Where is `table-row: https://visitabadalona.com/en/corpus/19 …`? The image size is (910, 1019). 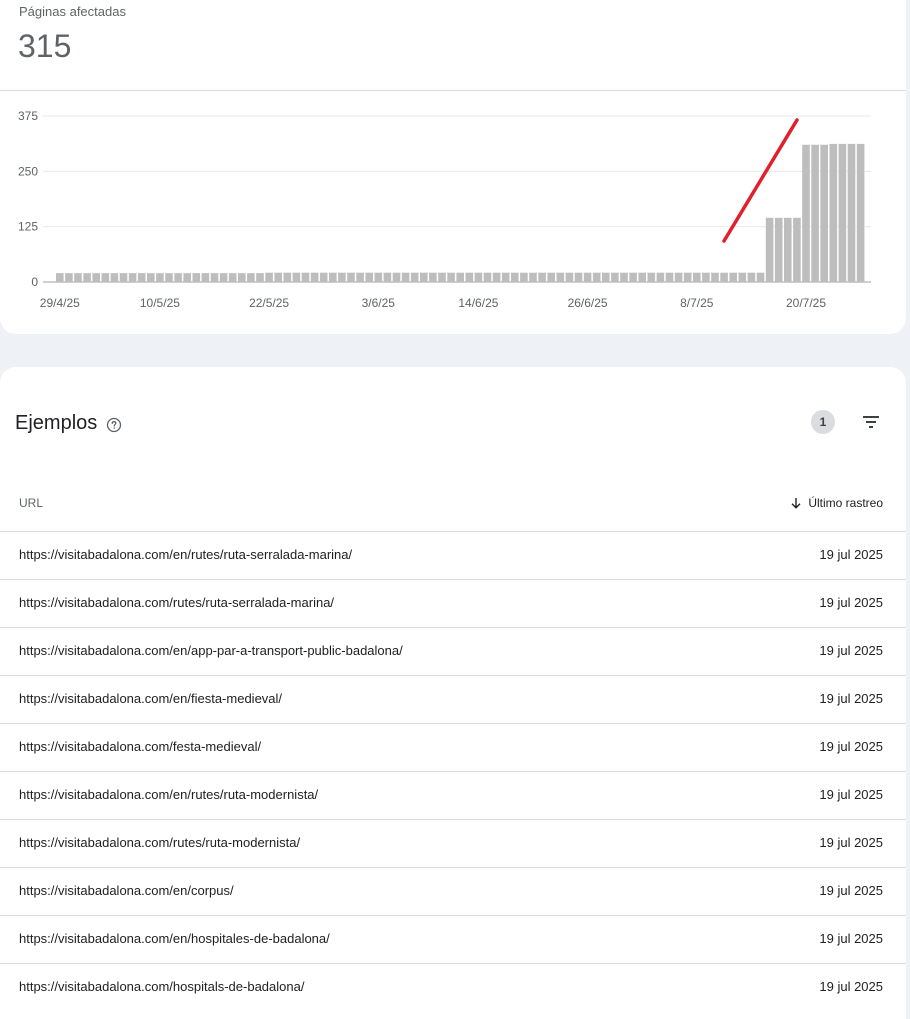
table-row: https://visitabadalona.com/en/corpus/19 … is located at coordinates (453, 891).